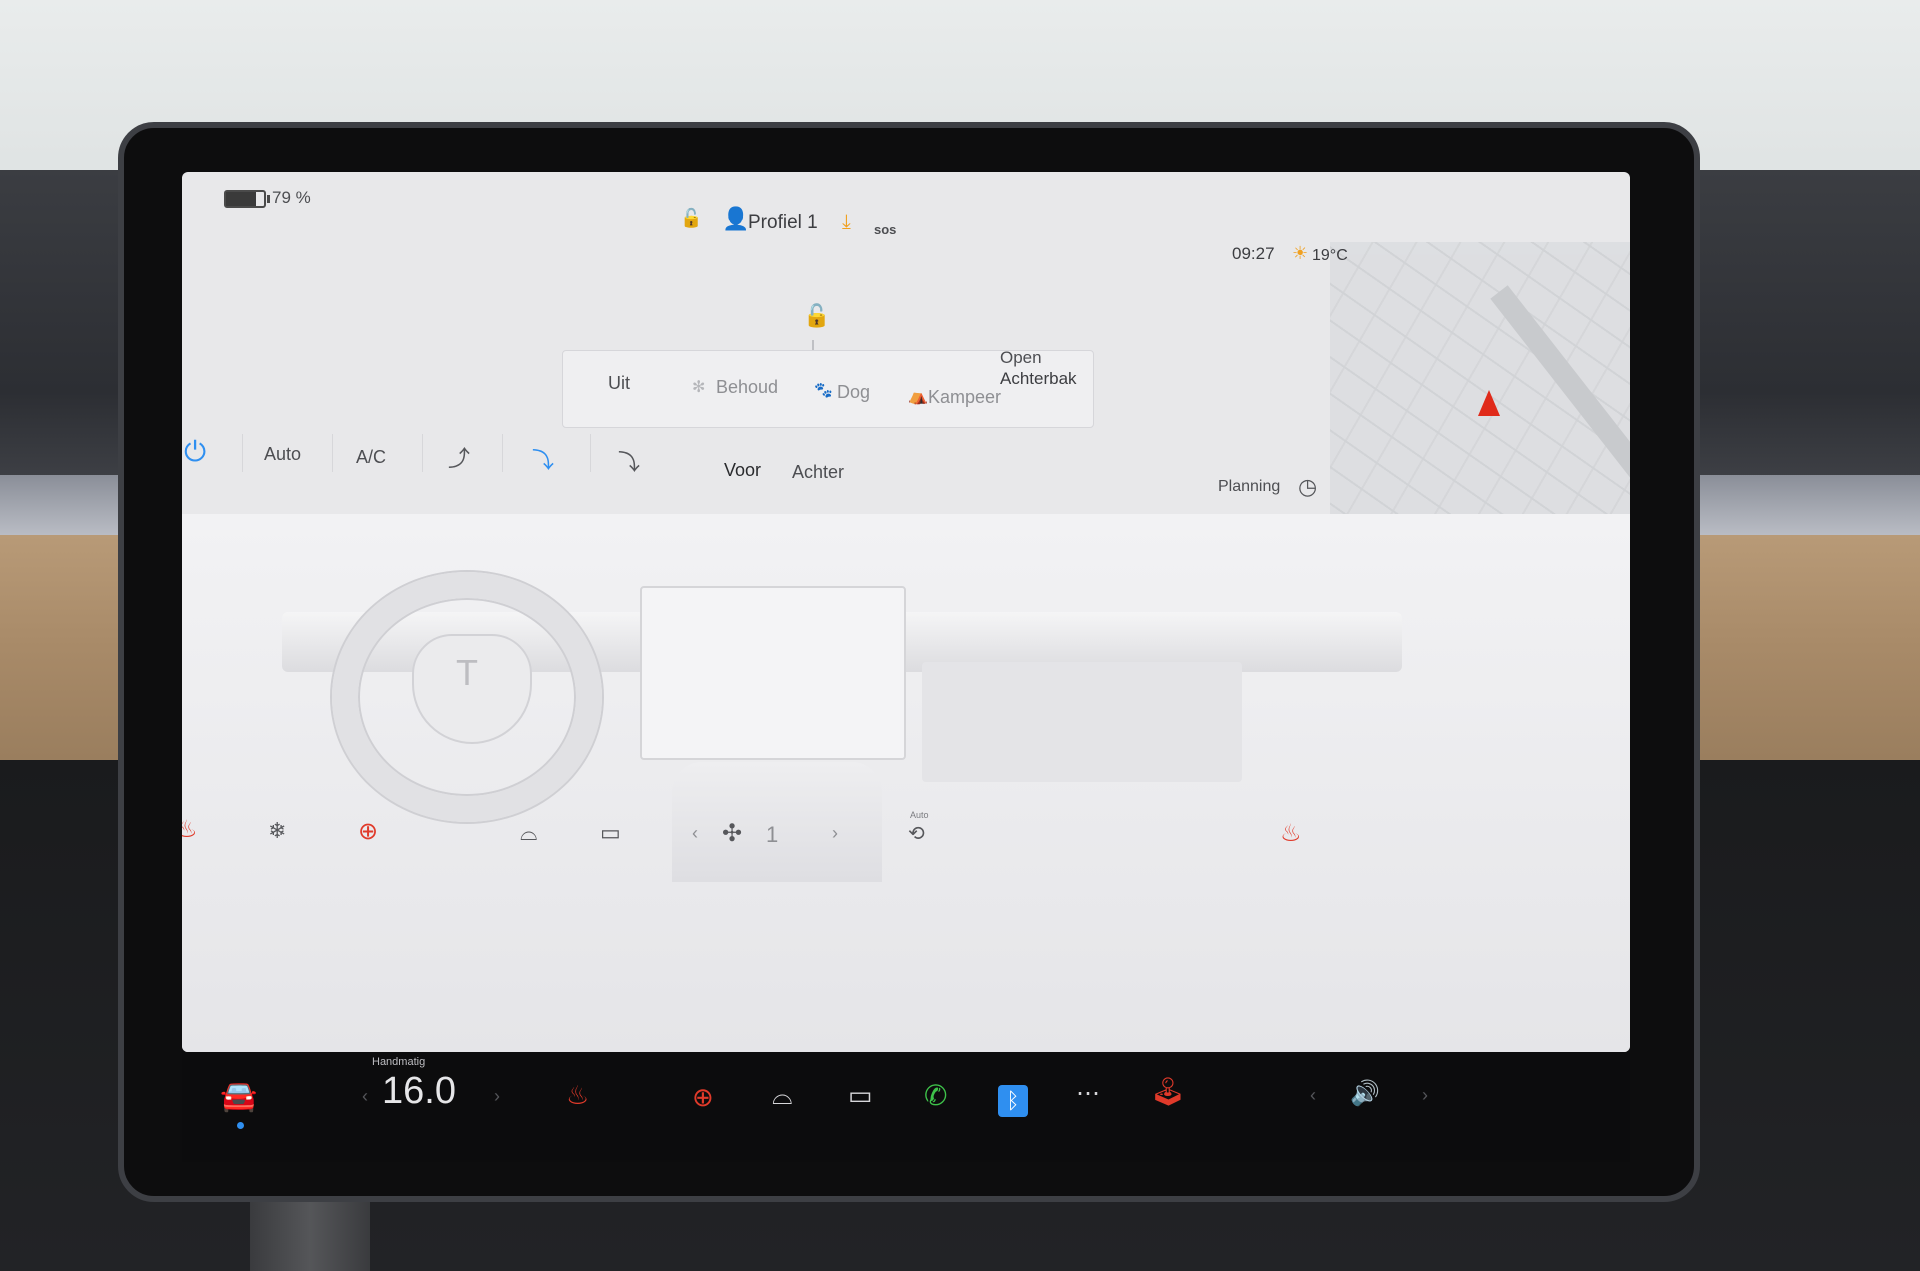  What do you see at coordinates (1307, 487) in the screenshot?
I see `clock-icon: ◷` at bounding box center [1307, 487].